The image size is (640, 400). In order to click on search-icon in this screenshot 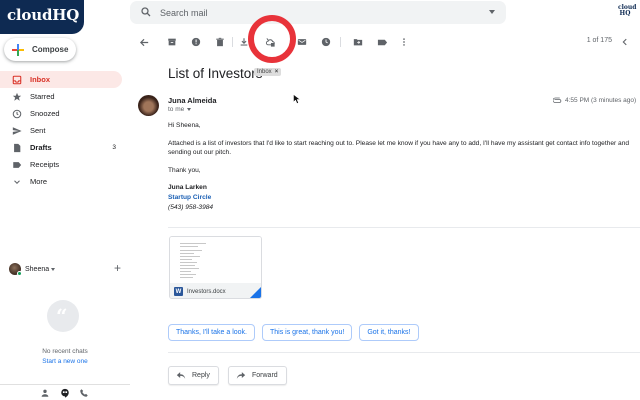, I will do `click(146, 13)`.